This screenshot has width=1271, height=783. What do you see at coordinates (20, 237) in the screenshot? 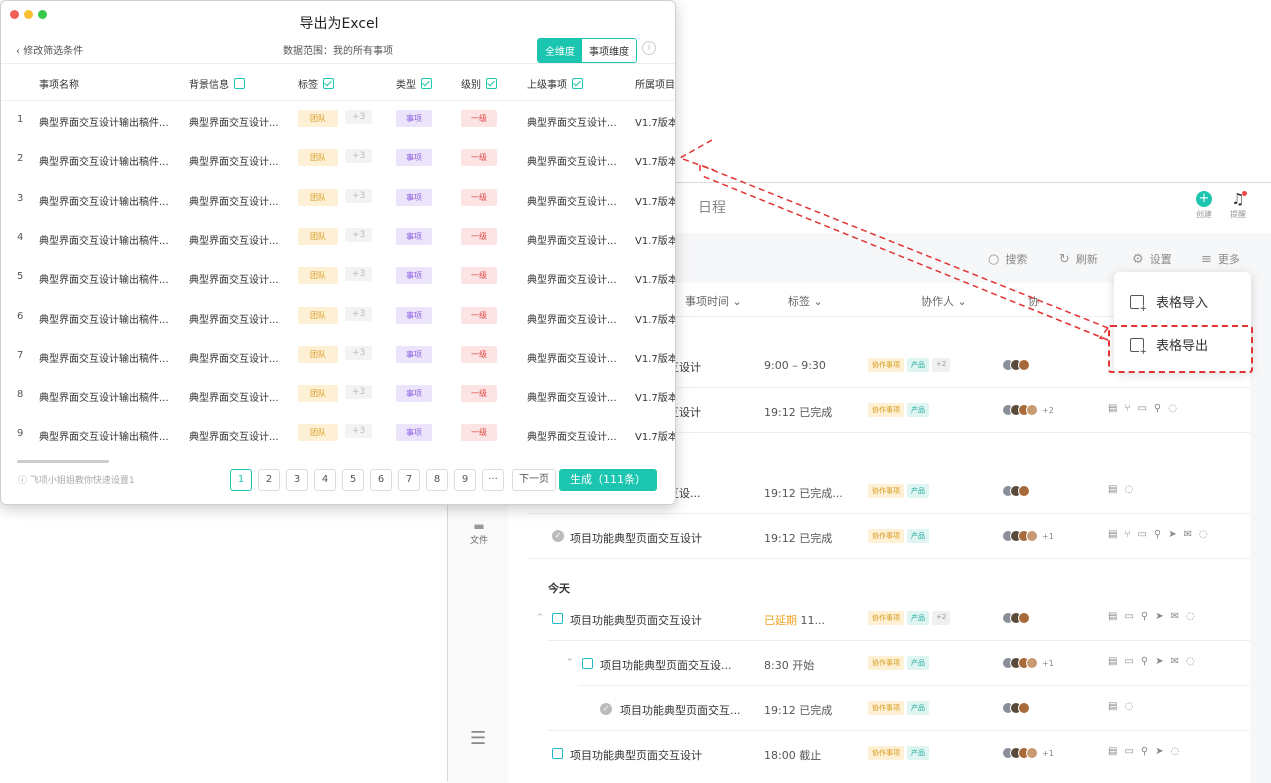
I see `row-index: 4` at bounding box center [20, 237].